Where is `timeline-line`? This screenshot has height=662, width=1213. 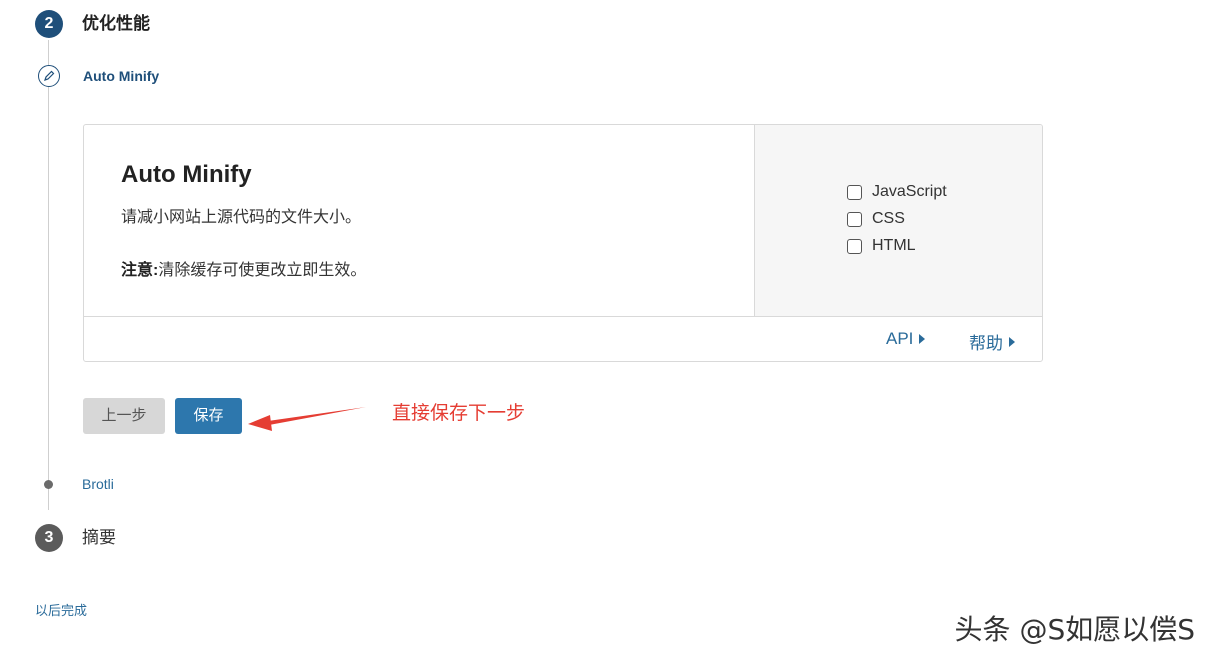 timeline-line is located at coordinates (48, 275).